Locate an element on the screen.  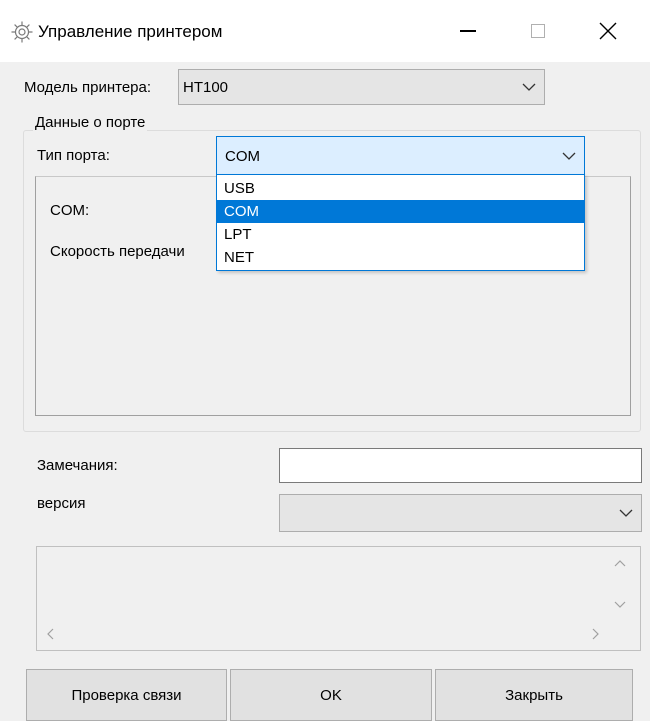
chevron-up-icon is located at coordinates (620, 563).